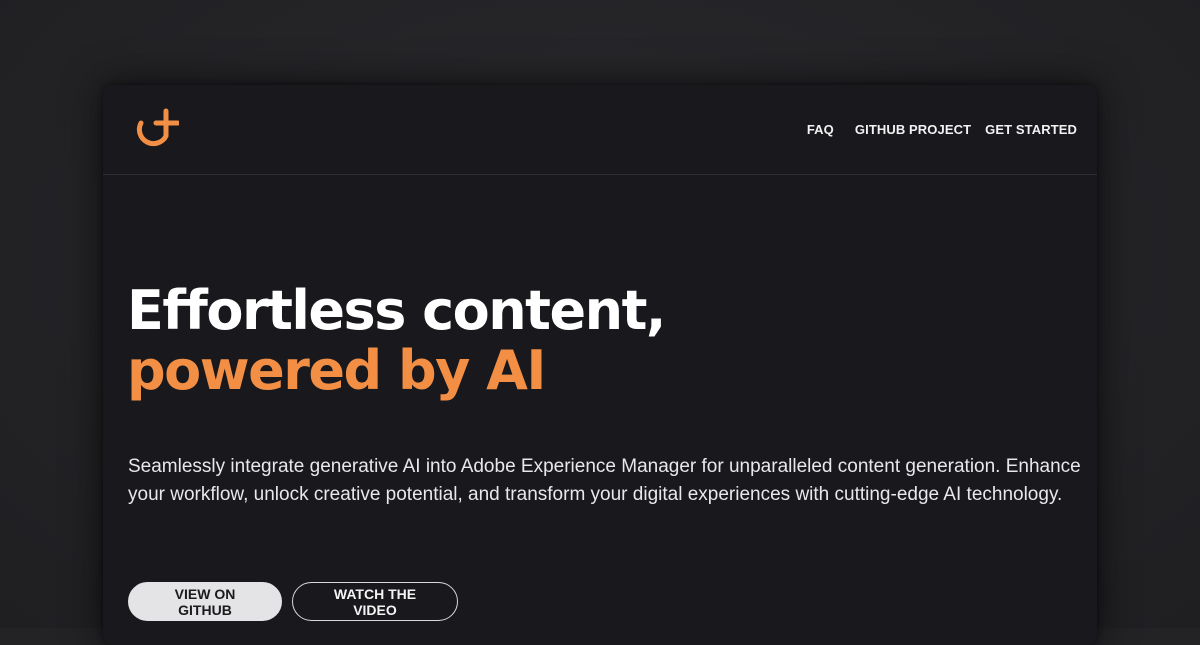 Image resolution: width=1200 pixels, height=645 pixels. I want to click on hero-headline: Effortless content, powered by AI, so click(396, 340).